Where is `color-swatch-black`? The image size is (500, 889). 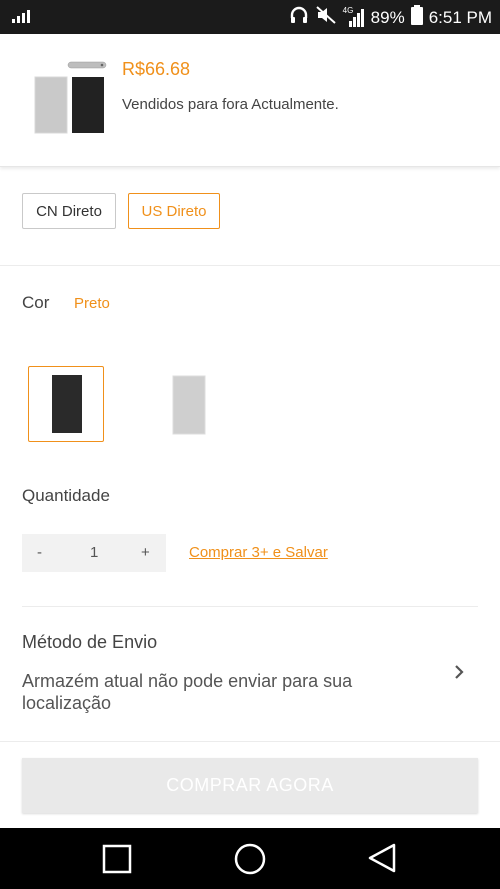
color-swatch-black is located at coordinates (66, 404).